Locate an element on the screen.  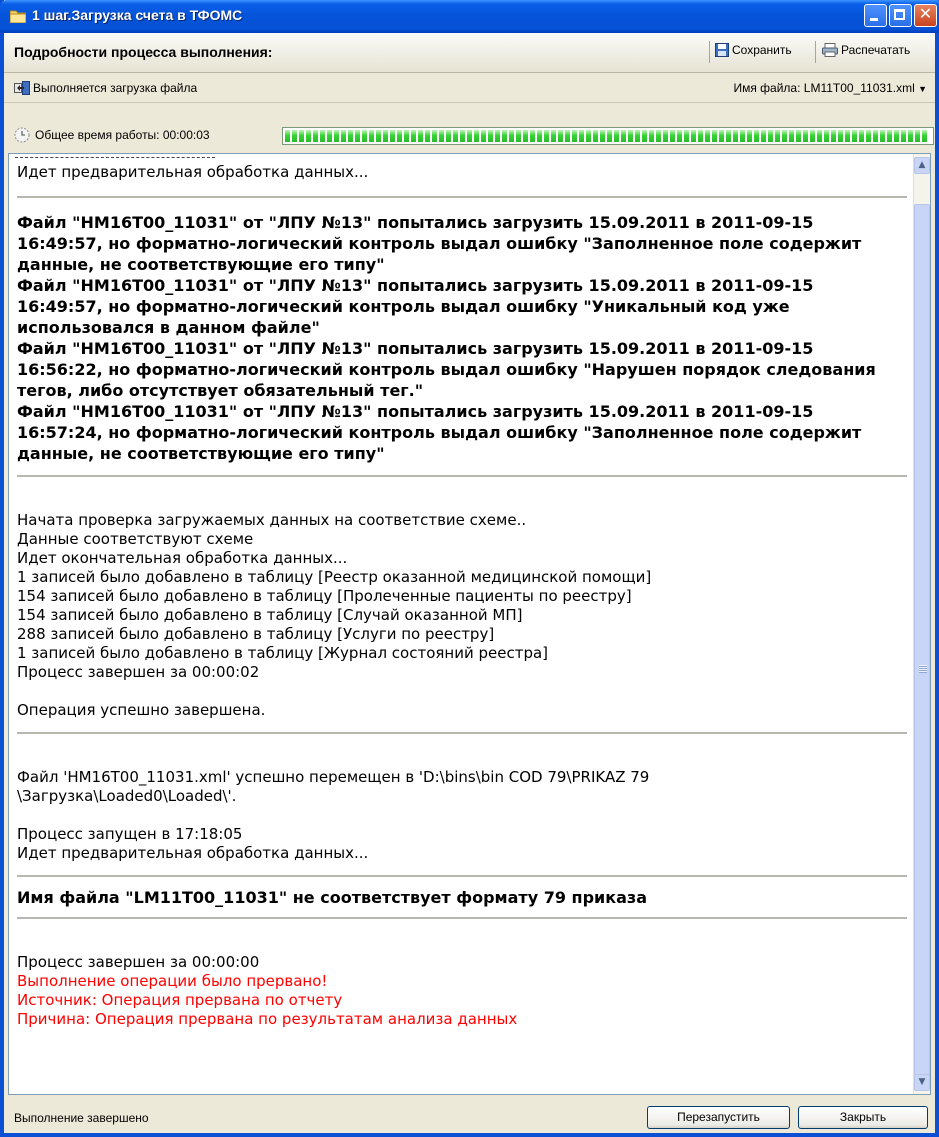
save-label: Сохранить is located at coordinates (762, 50).